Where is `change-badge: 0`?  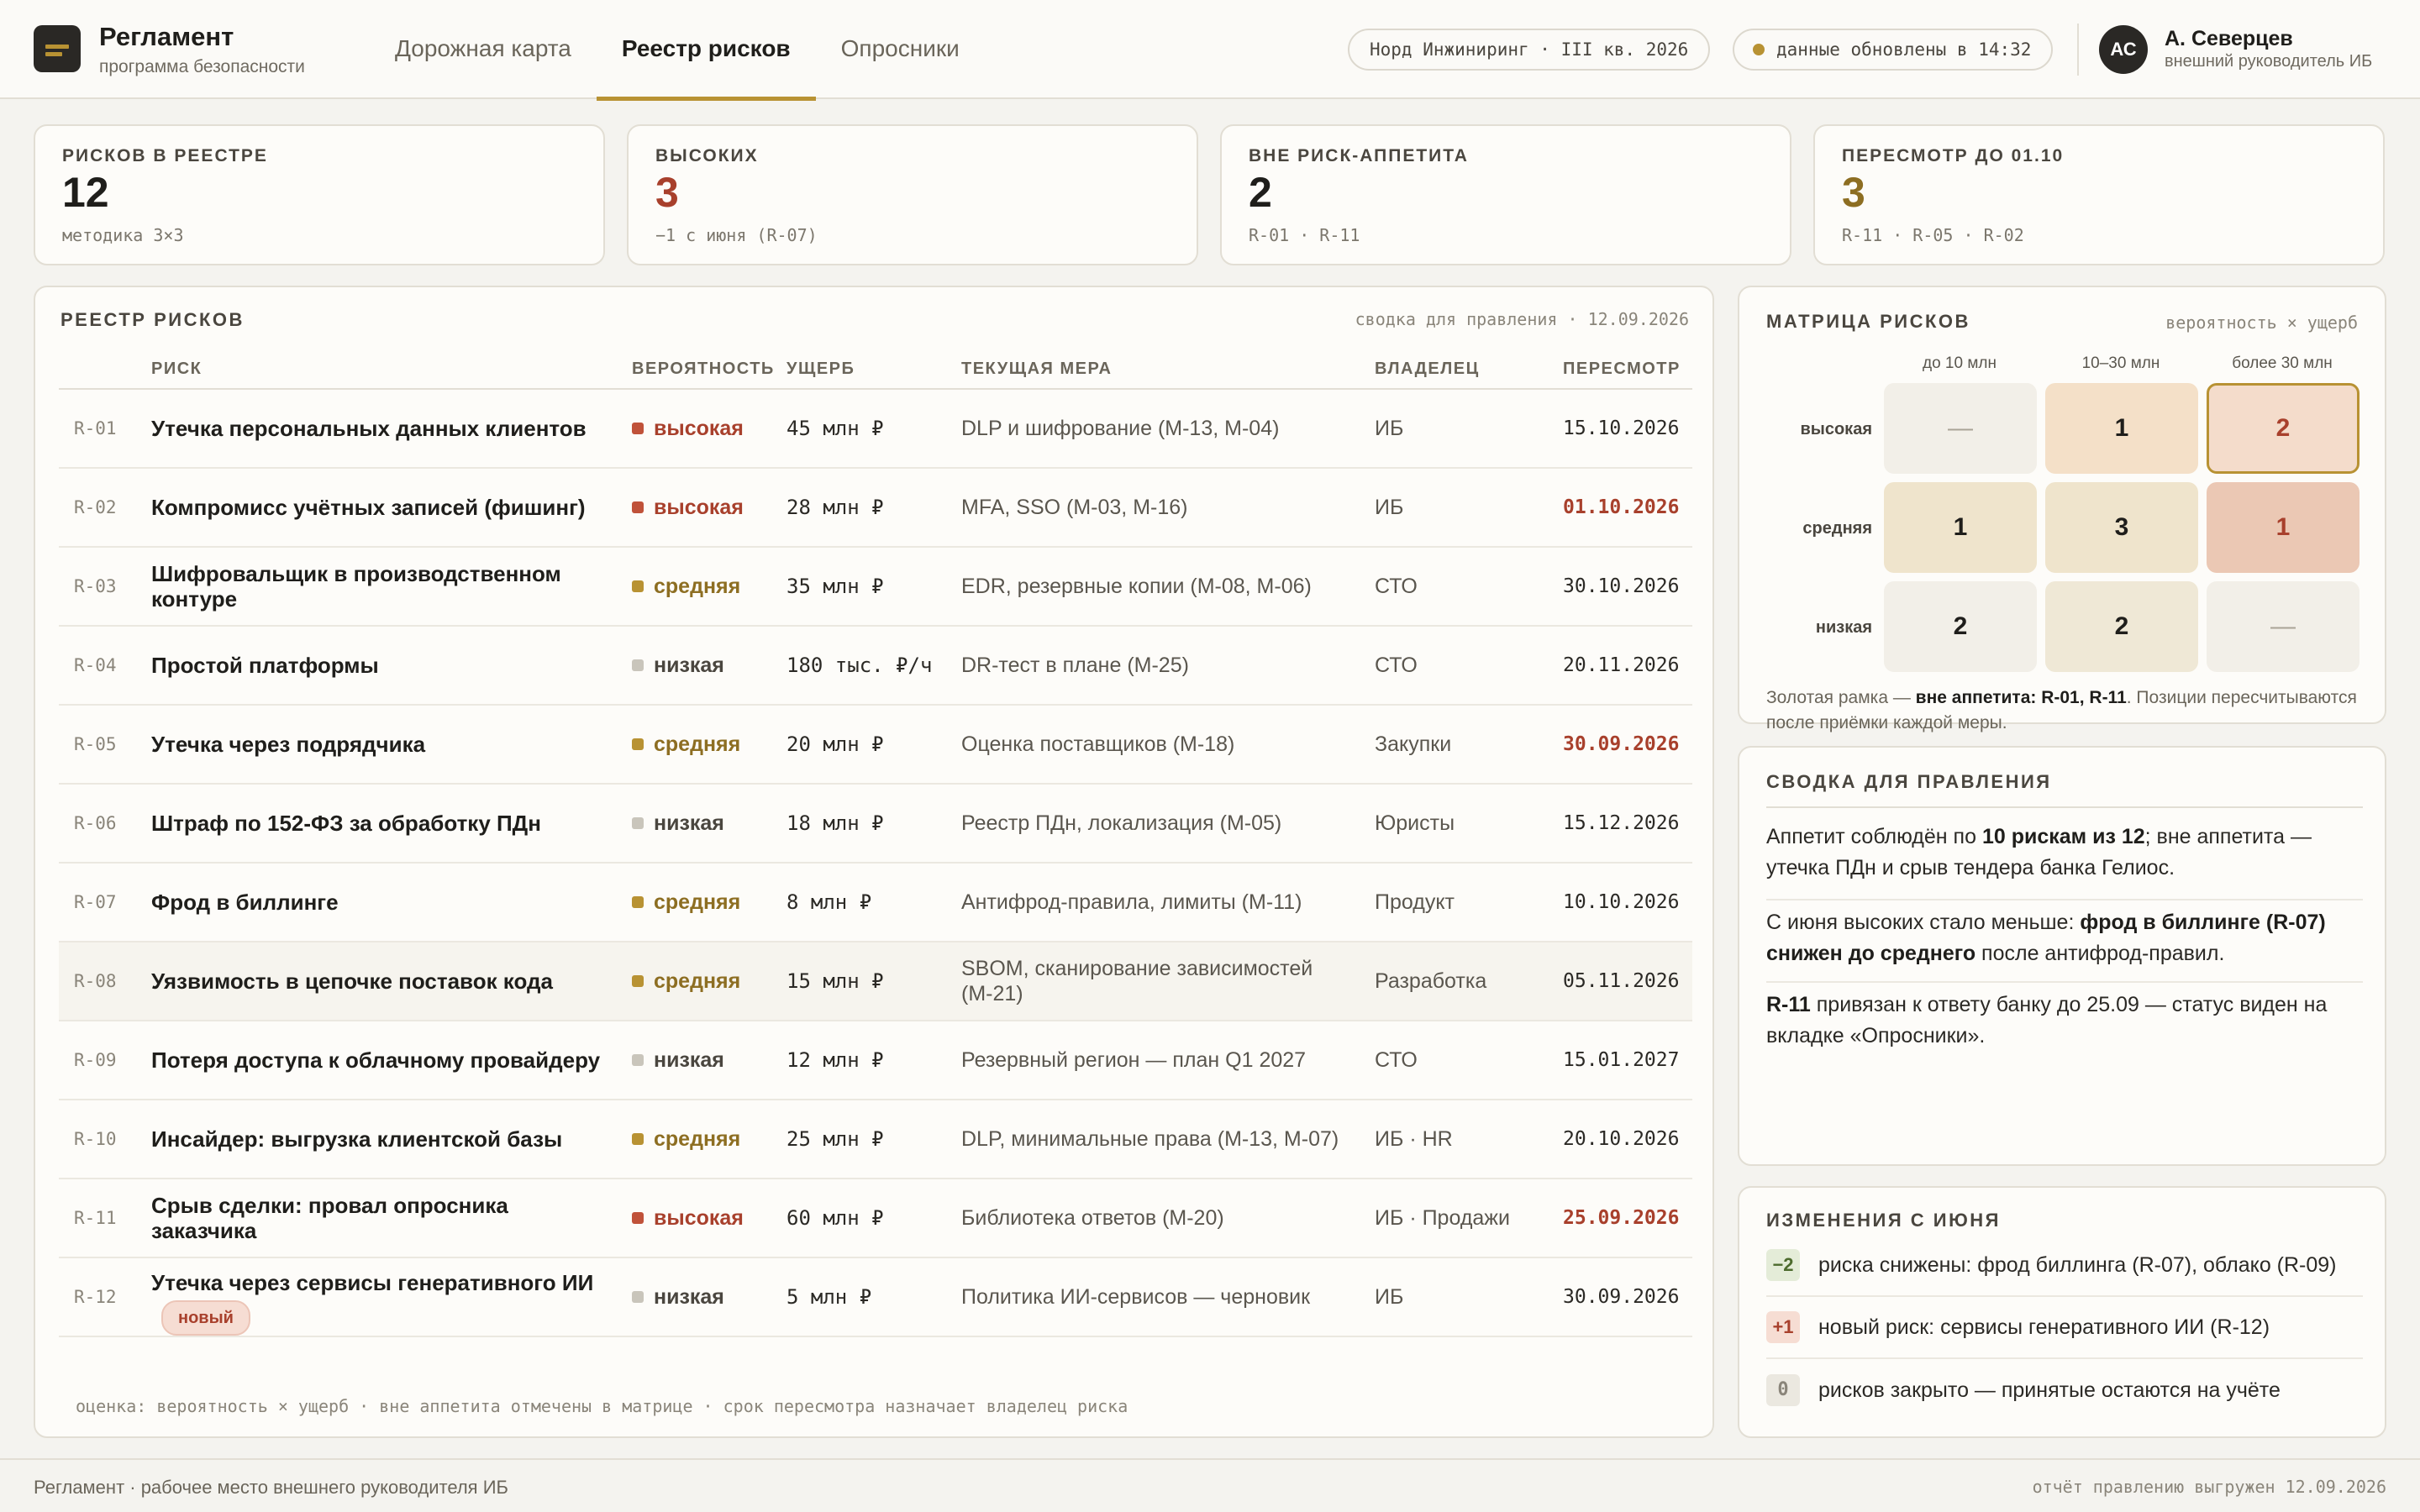 change-badge: 0 is located at coordinates (1783, 1390).